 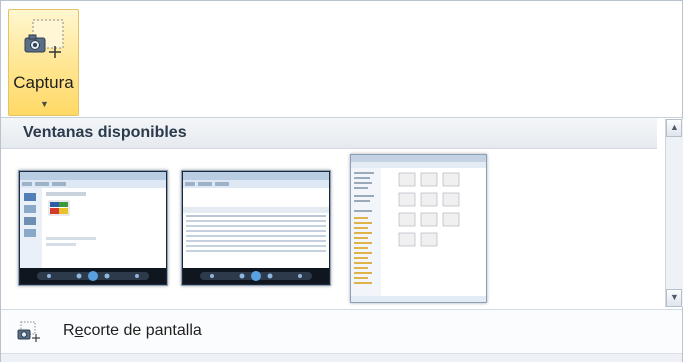 I want to click on screen-clipping-label: Recorte de pantalla, so click(x=132, y=330).